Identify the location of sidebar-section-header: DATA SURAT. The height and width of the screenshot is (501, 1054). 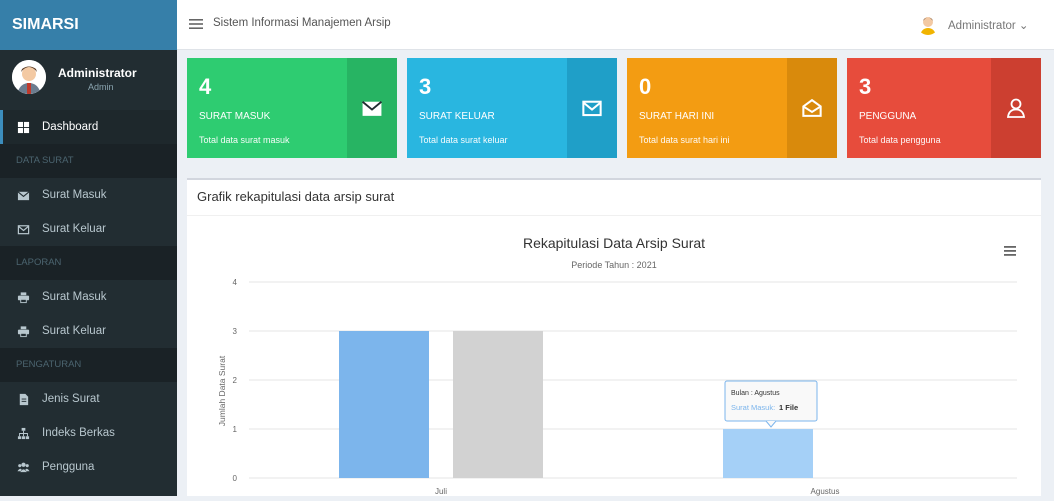
(88, 161).